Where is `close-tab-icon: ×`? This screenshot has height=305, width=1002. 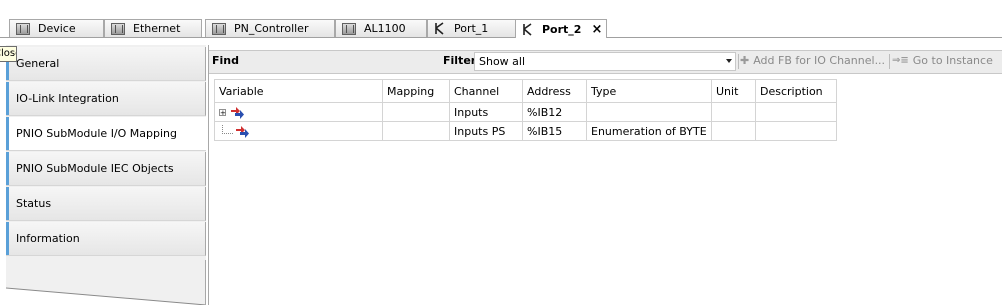
close-tab-icon: × is located at coordinates (596, 29).